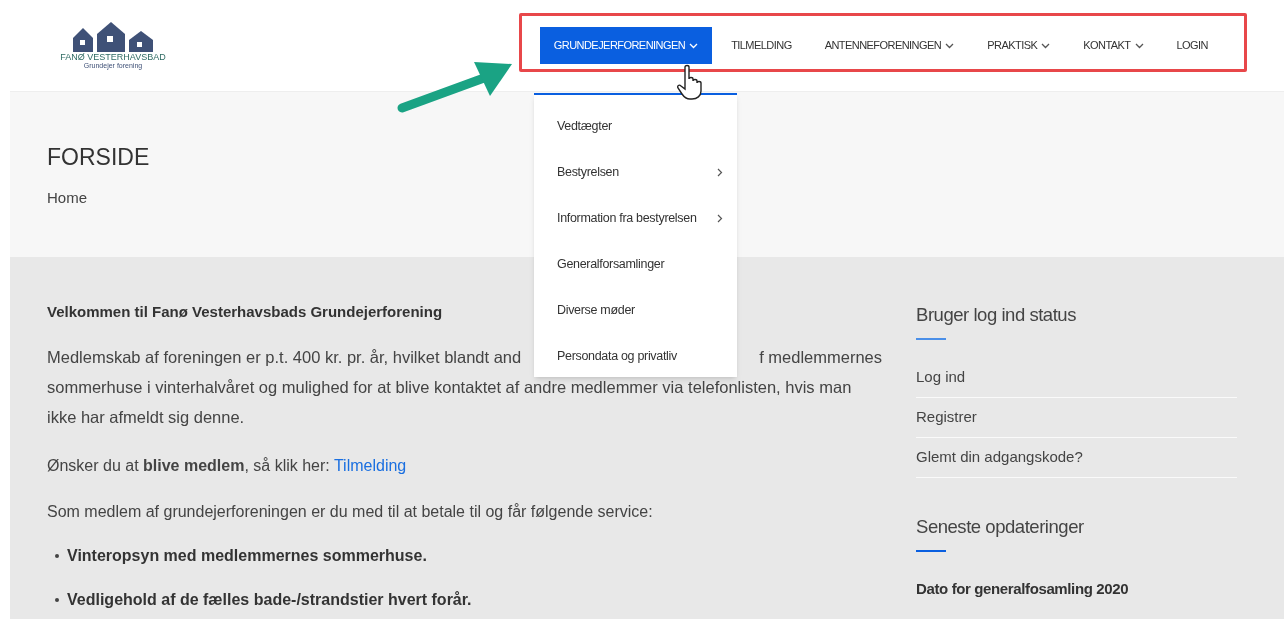 The image size is (1284, 619). What do you see at coordinates (227, 466) in the screenshot?
I see `join-sentence: Ønsker du at blive medlem, så klik her: Tilmelding` at bounding box center [227, 466].